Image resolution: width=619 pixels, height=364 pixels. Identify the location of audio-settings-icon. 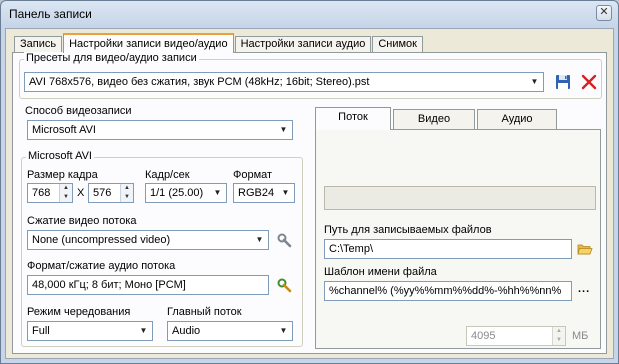
(284, 285).